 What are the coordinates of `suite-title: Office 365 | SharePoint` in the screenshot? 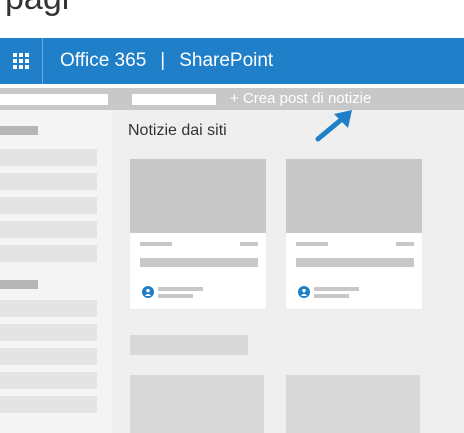 It's located at (166, 61).